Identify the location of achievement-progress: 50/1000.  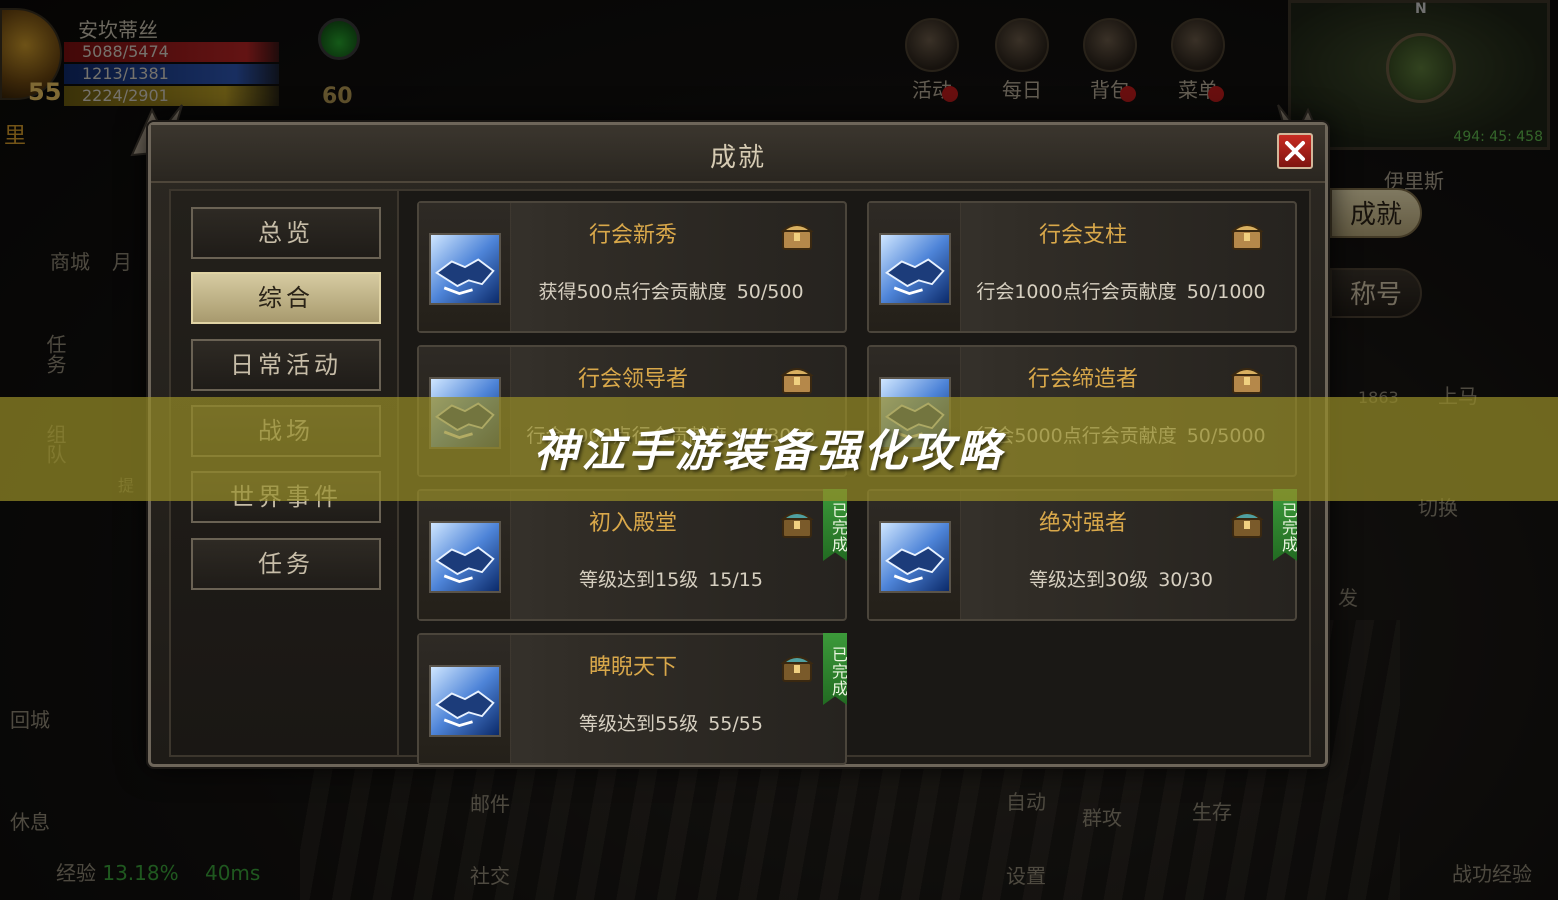
(1226, 292).